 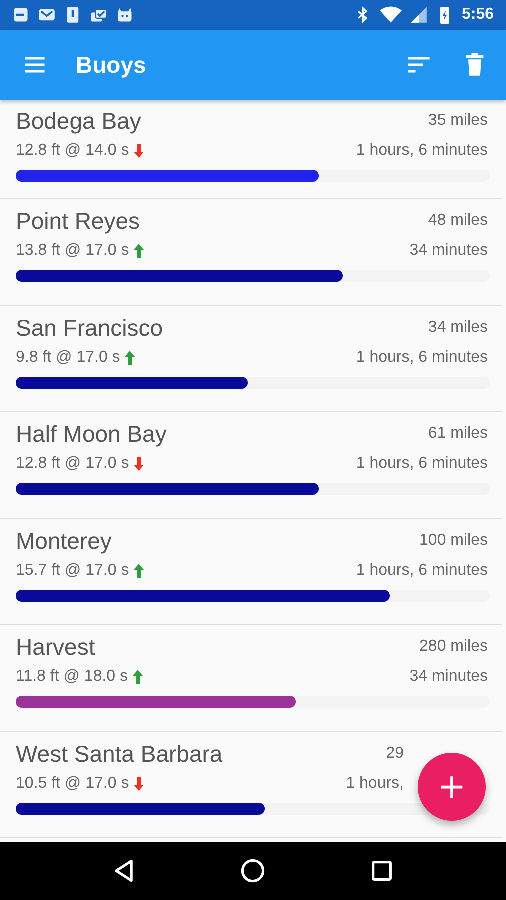 I want to click on home-icon, so click(x=253, y=871).